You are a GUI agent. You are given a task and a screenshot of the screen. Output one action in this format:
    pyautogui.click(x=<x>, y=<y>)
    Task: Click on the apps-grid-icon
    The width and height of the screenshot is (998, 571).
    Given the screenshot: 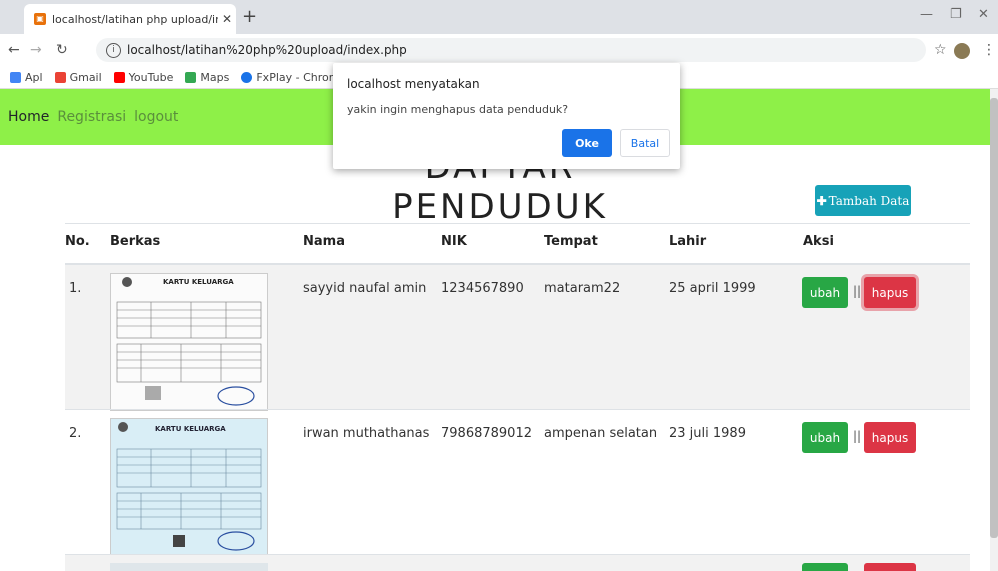 What is the action you would take?
    pyautogui.click(x=15, y=77)
    